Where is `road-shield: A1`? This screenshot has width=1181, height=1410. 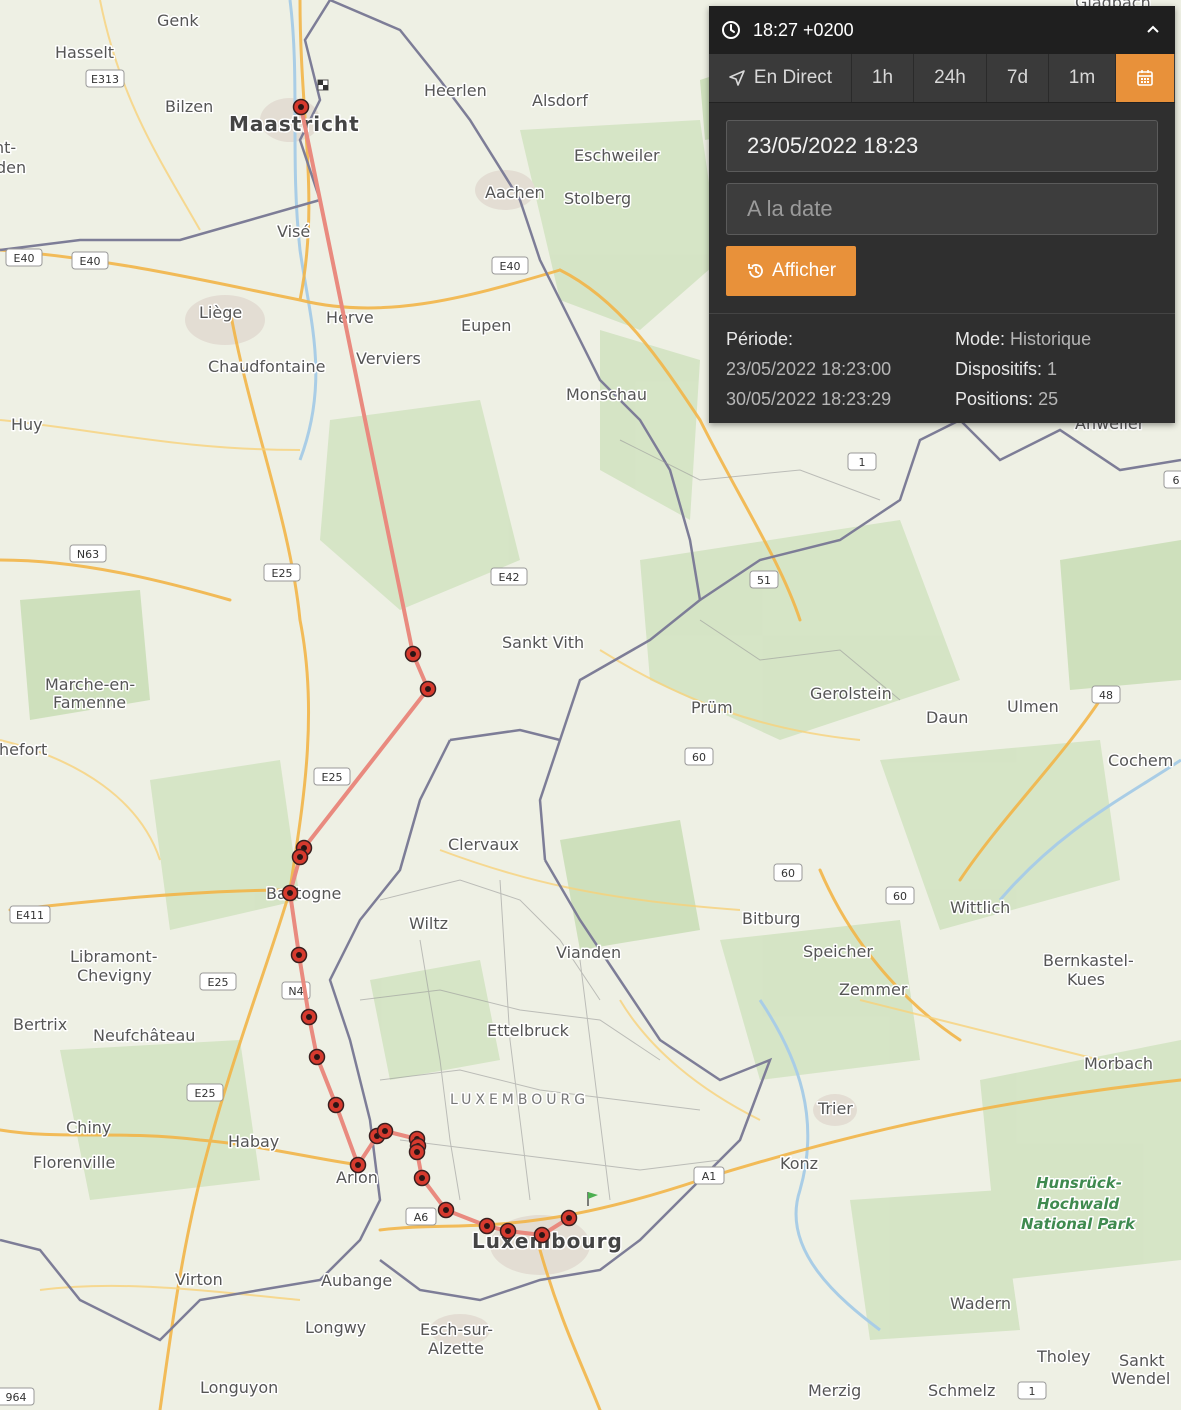
road-shield: A1 is located at coordinates (709, 1175).